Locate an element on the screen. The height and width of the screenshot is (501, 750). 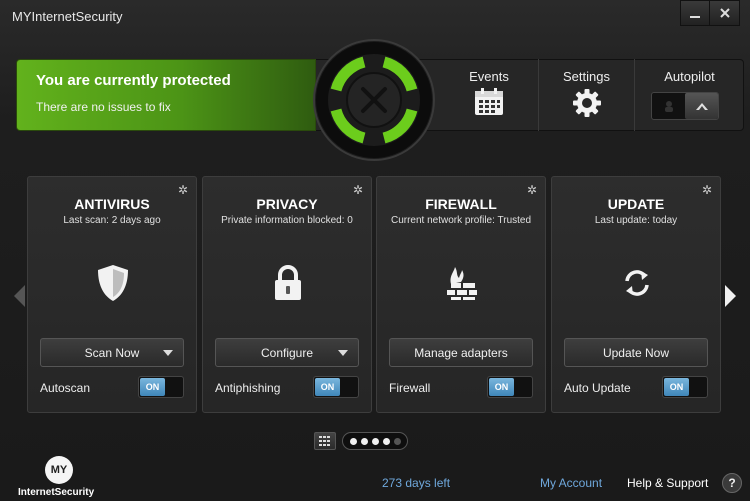
help-icon: ? is located at coordinates (732, 483).